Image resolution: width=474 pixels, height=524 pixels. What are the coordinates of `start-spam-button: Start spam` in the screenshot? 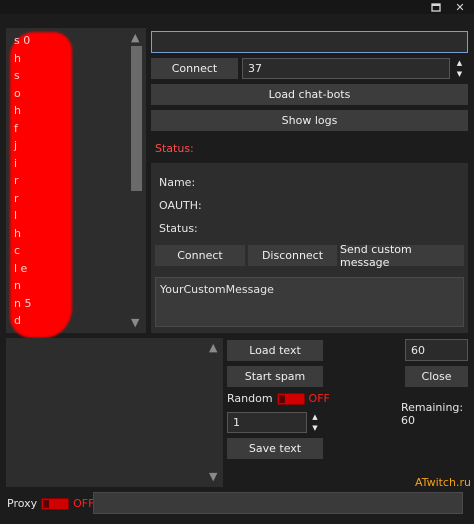 It's located at (275, 376).